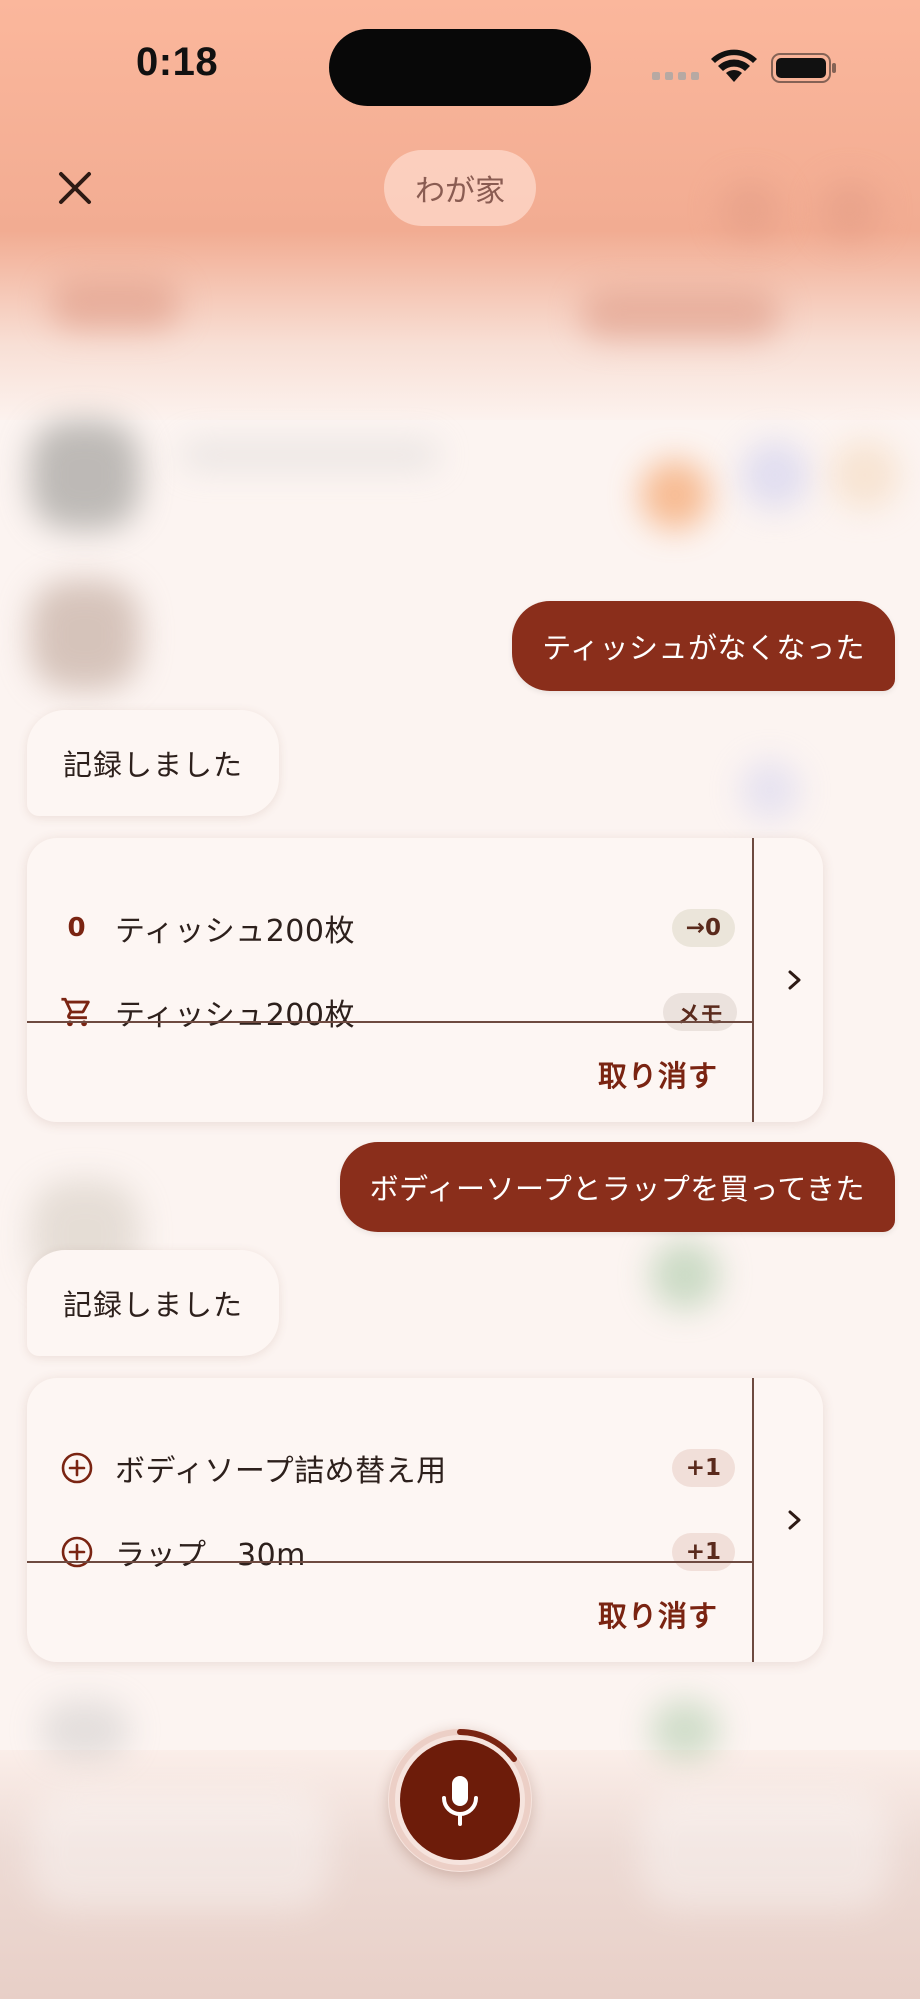  I want to click on stock-count: 0, so click(76, 928).